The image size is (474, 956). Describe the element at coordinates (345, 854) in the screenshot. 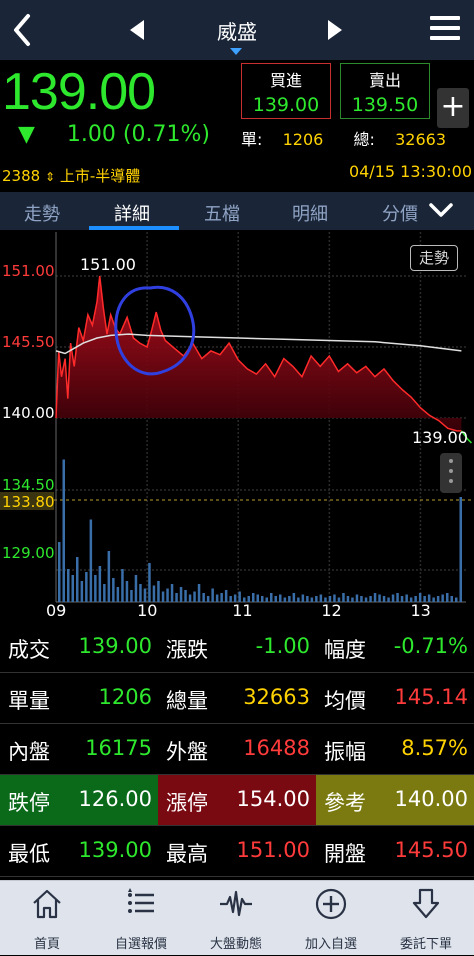

I see `stats-label: 開盤` at that location.